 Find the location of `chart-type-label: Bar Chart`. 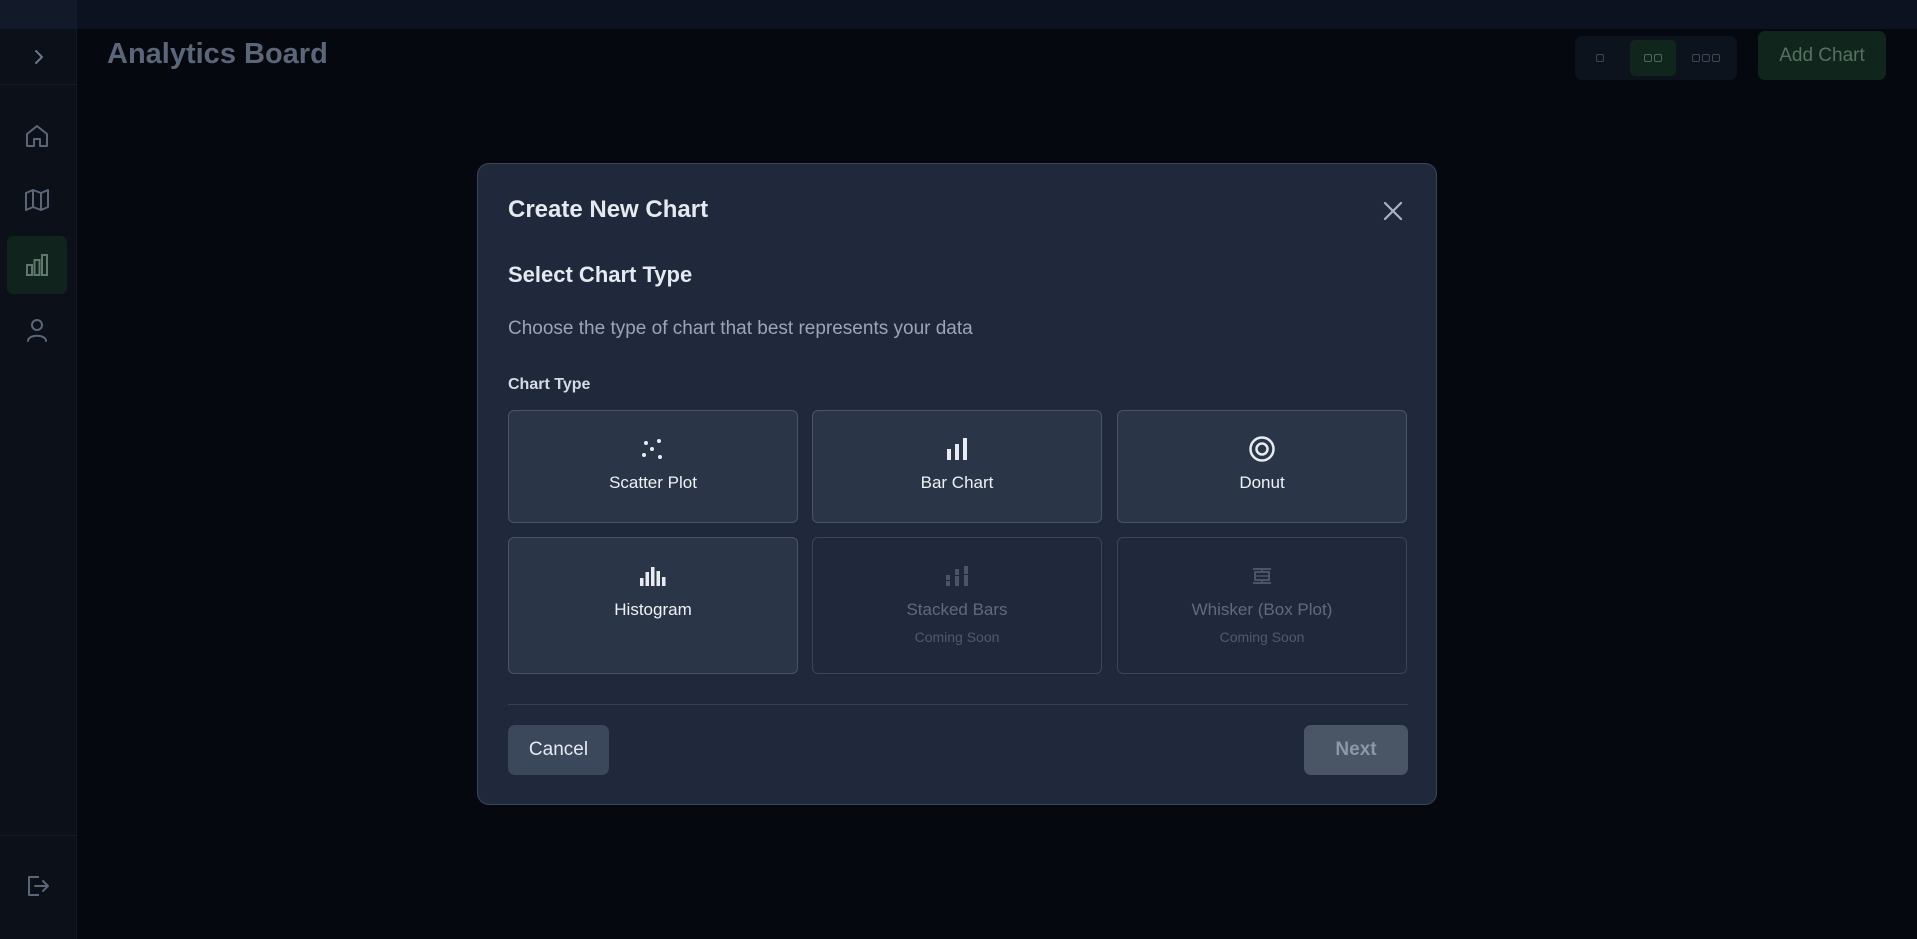

chart-type-label: Bar Chart is located at coordinates (957, 482).